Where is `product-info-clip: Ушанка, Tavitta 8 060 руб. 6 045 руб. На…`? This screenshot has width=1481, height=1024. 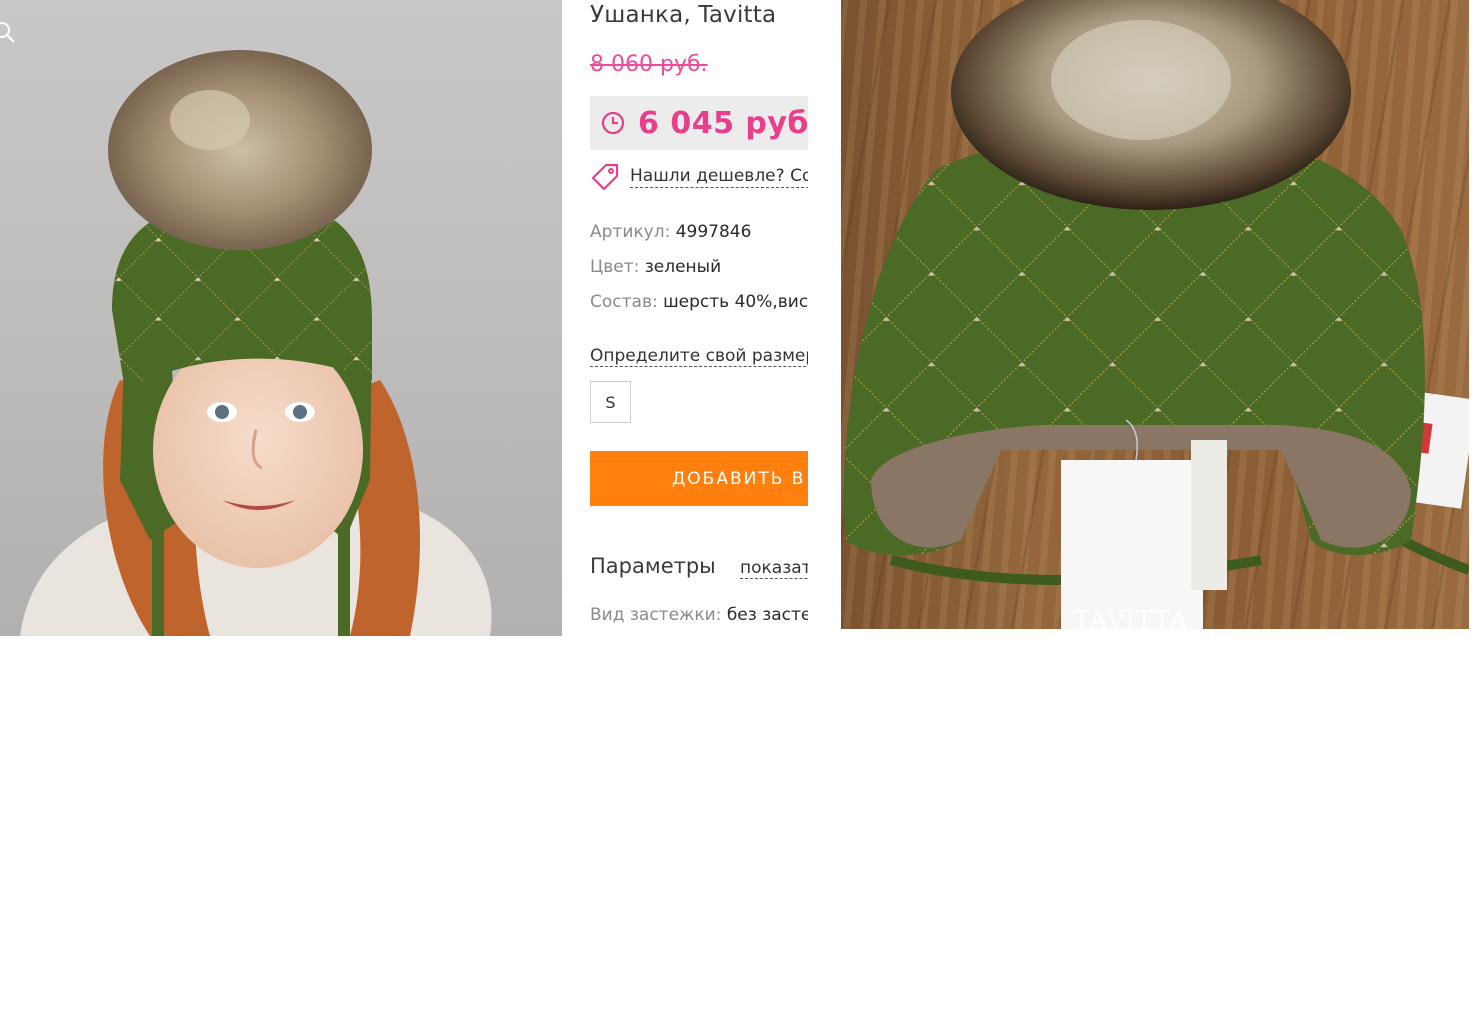 product-info-clip: Ушанка, Tavitta 8 060 руб. 6 045 руб. На… is located at coordinates (699, 318).